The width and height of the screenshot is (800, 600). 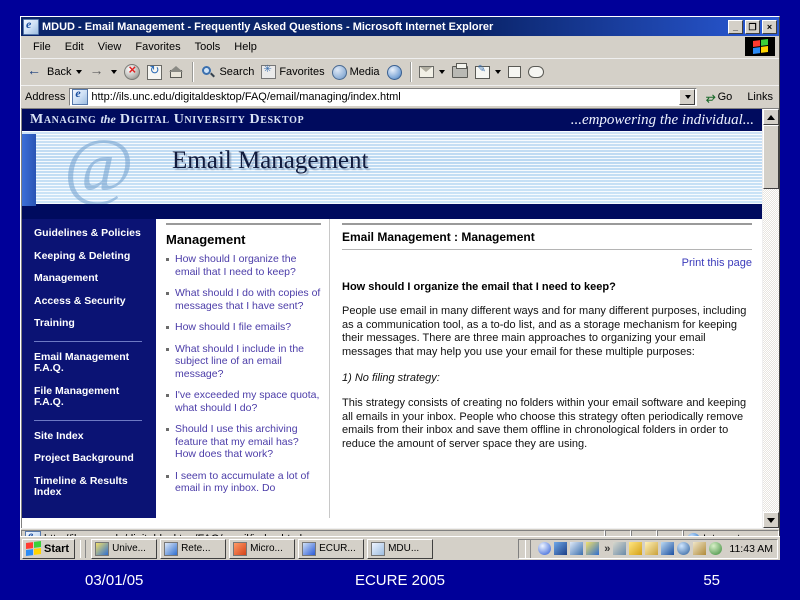 I want to click on browser-toolbar: Back Search Favorites, so click(x=400, y=71).